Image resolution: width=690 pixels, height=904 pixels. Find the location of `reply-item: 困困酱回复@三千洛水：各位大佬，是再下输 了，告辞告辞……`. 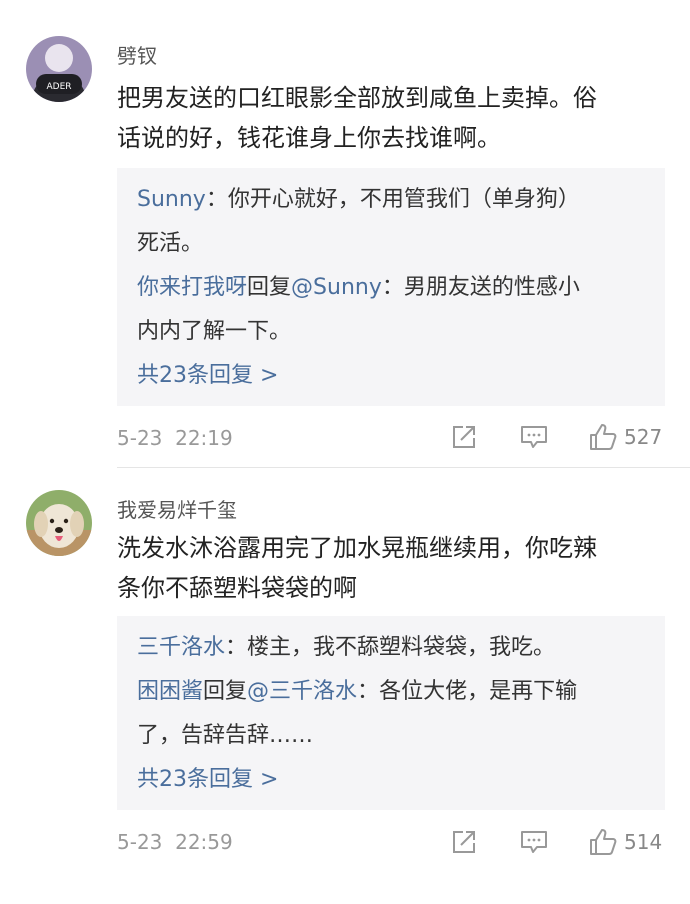

reply-item: 困困酱回复@三千洛水：各位大佬，是再下输 了，告辞告辞…… is located at coordinates (391, 714).